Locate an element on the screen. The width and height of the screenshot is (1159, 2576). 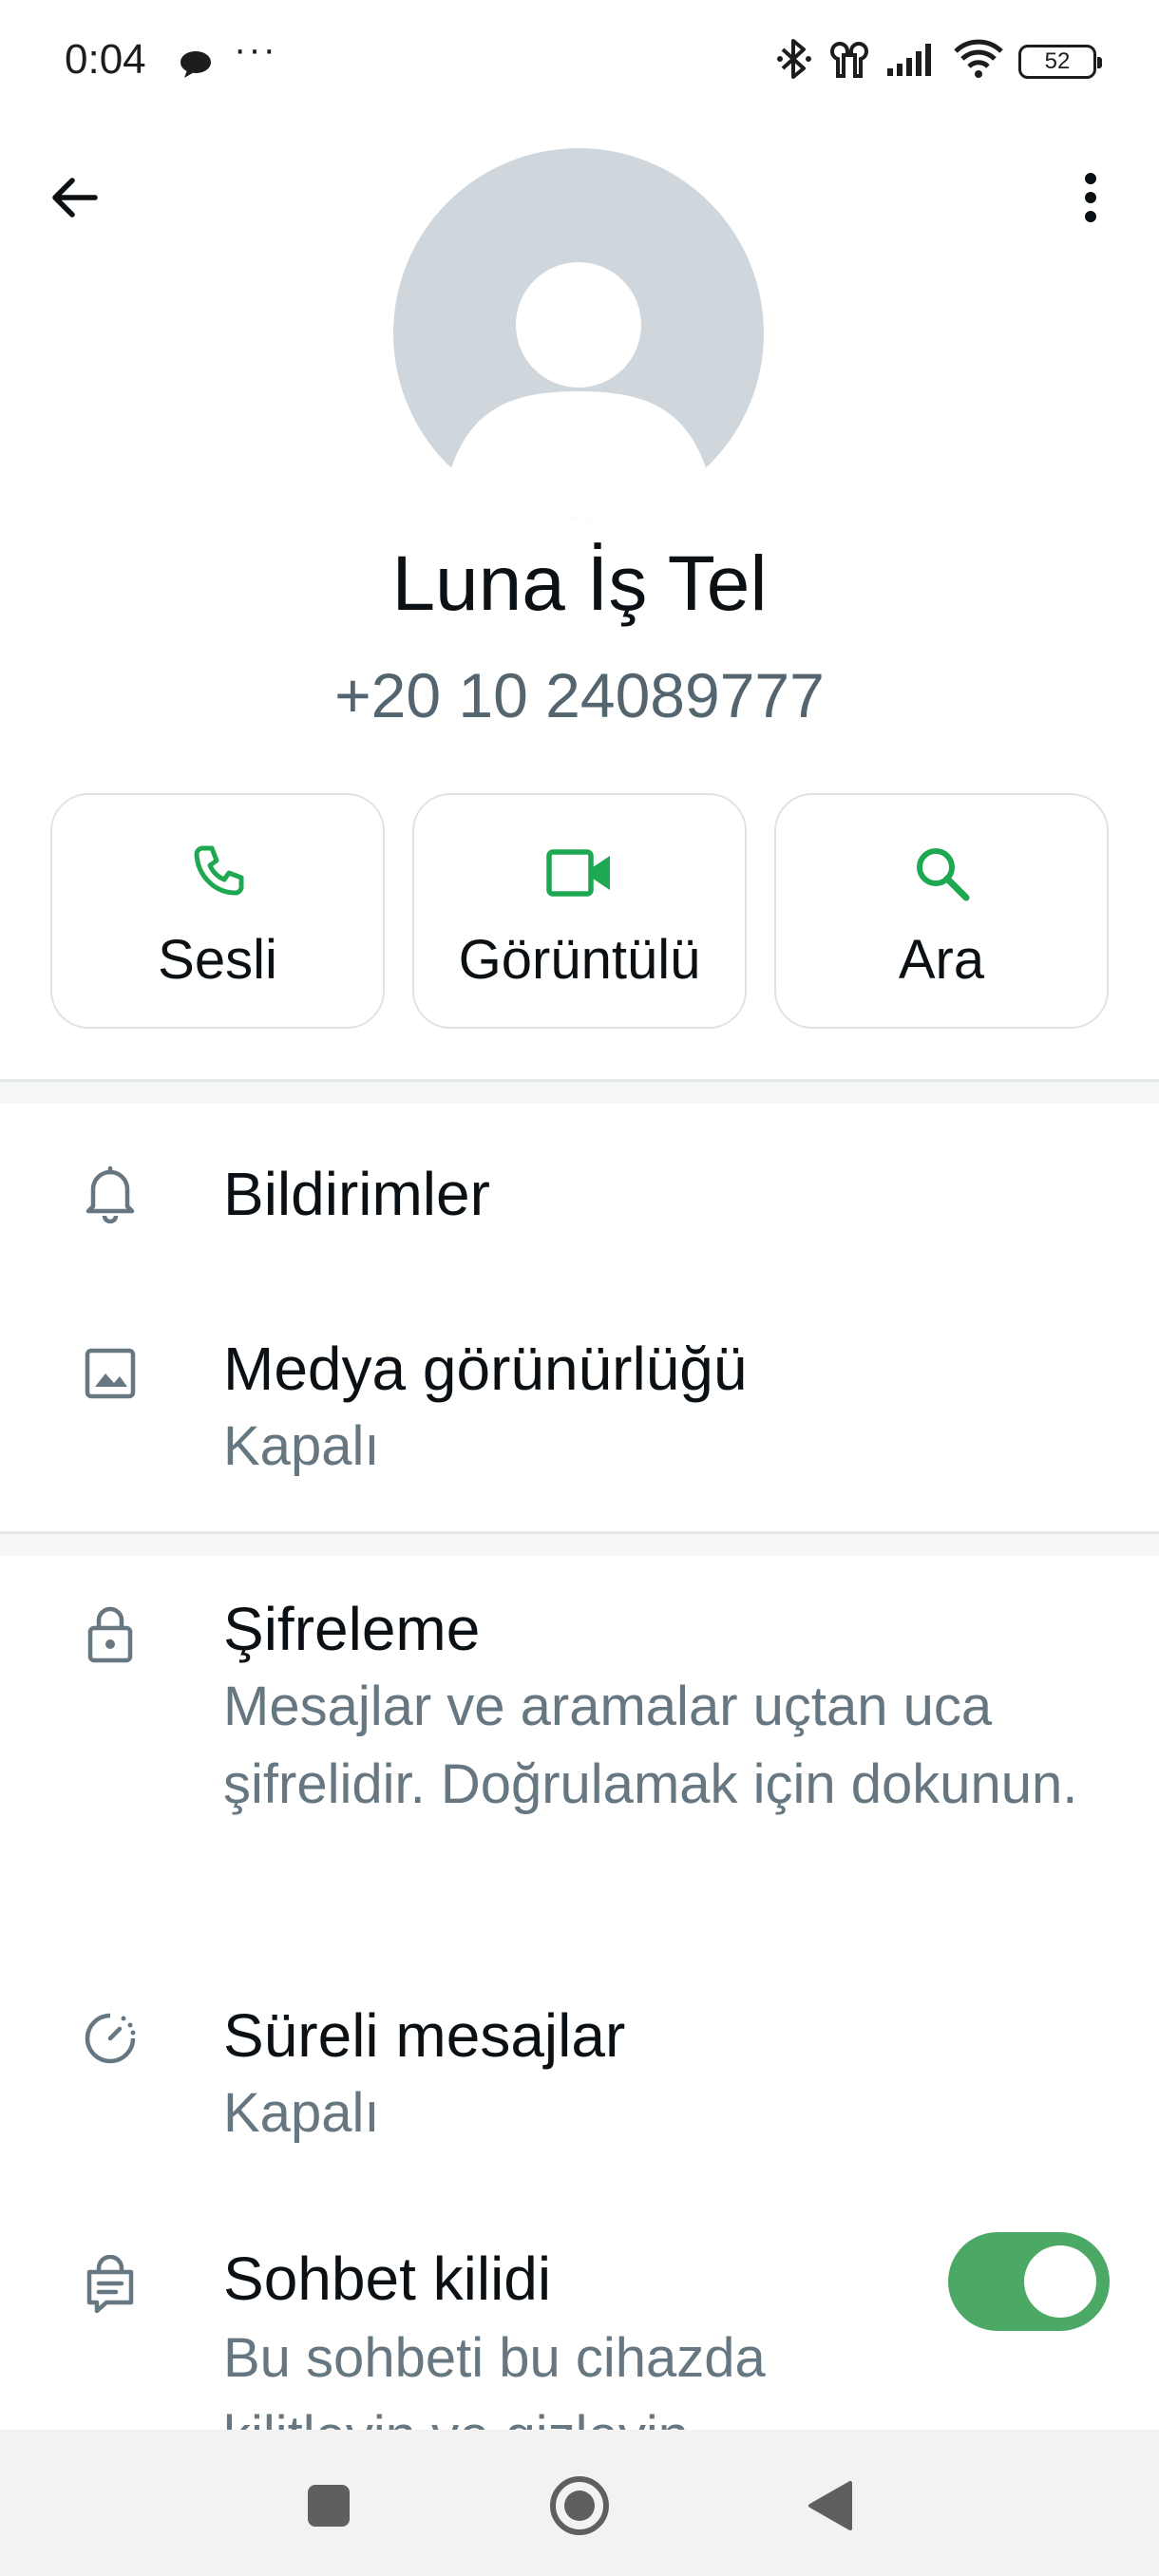
search-button: Ara is located at coordinates (941, 911).